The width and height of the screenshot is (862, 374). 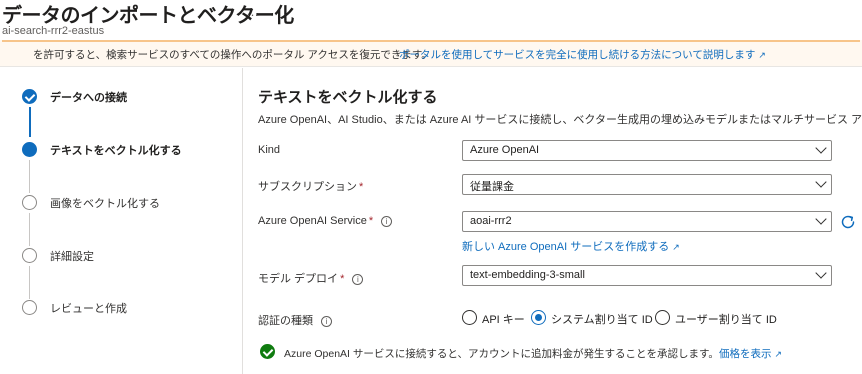 What do you see at coordinates (647, 221) in the screenshot?
I see `service-select: aoai-rrr2` at bounding box center [647, 221].